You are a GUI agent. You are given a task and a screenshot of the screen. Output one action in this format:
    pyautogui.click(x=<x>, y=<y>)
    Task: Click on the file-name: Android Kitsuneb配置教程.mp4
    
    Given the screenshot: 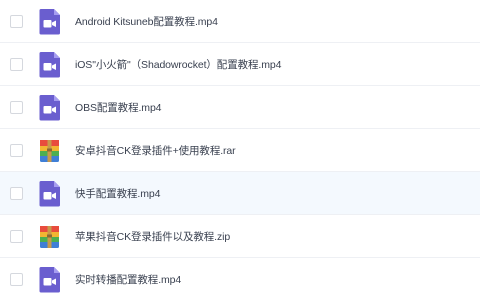 What is the action you would take?
    pyautogui.click(x=146, y=21)
    